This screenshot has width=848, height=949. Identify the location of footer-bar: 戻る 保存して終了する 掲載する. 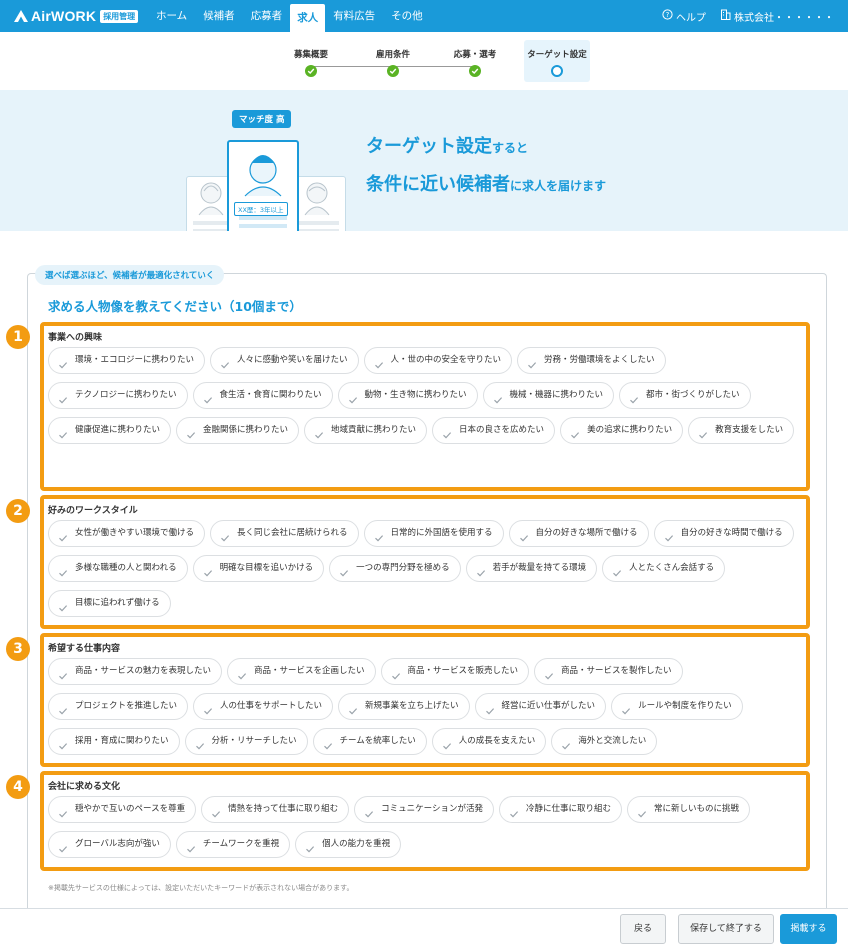
(424, 928).